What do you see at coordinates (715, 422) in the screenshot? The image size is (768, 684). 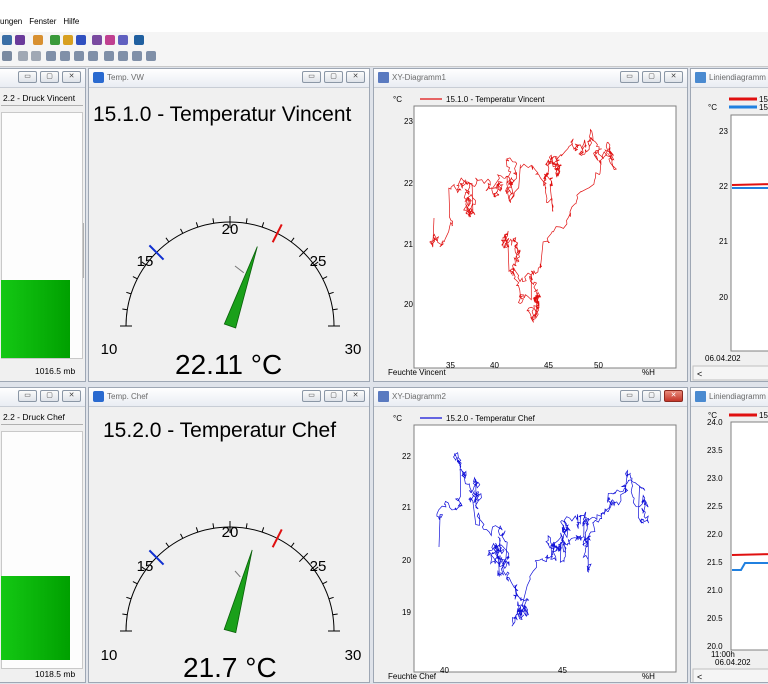 I see `y-tick: 24.0` at bounding box center [715, 422].